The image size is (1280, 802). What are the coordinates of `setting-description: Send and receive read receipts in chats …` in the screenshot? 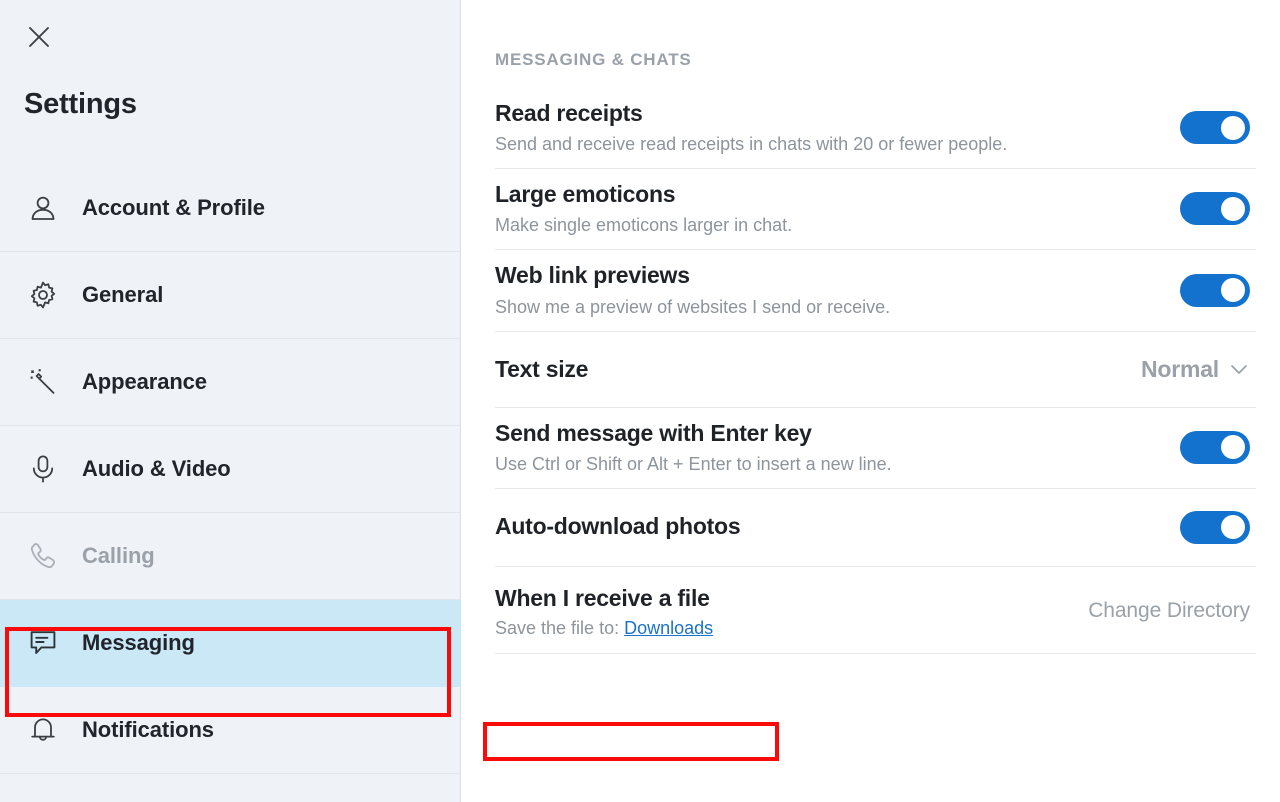 It's located at (751, 144).